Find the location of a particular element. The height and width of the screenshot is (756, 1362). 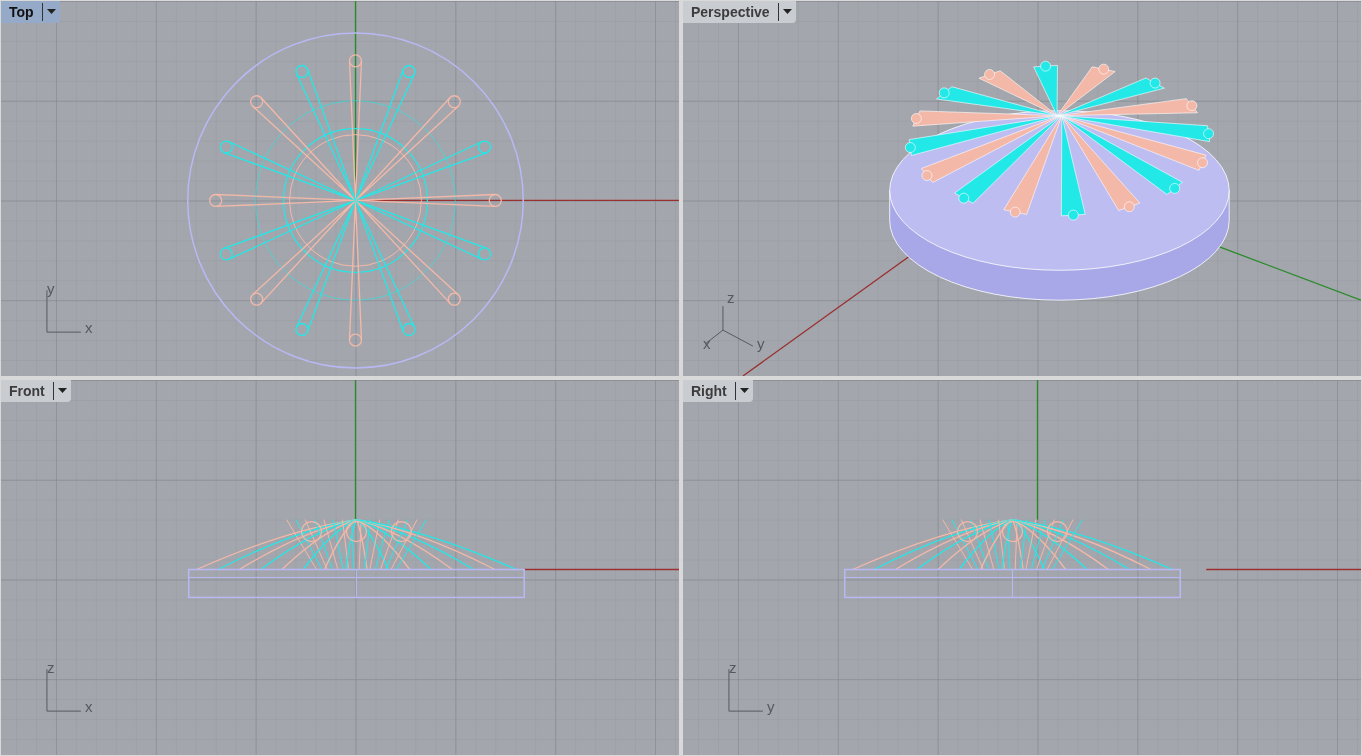

viewport-tab: Right is located at coordinates (718, 391).